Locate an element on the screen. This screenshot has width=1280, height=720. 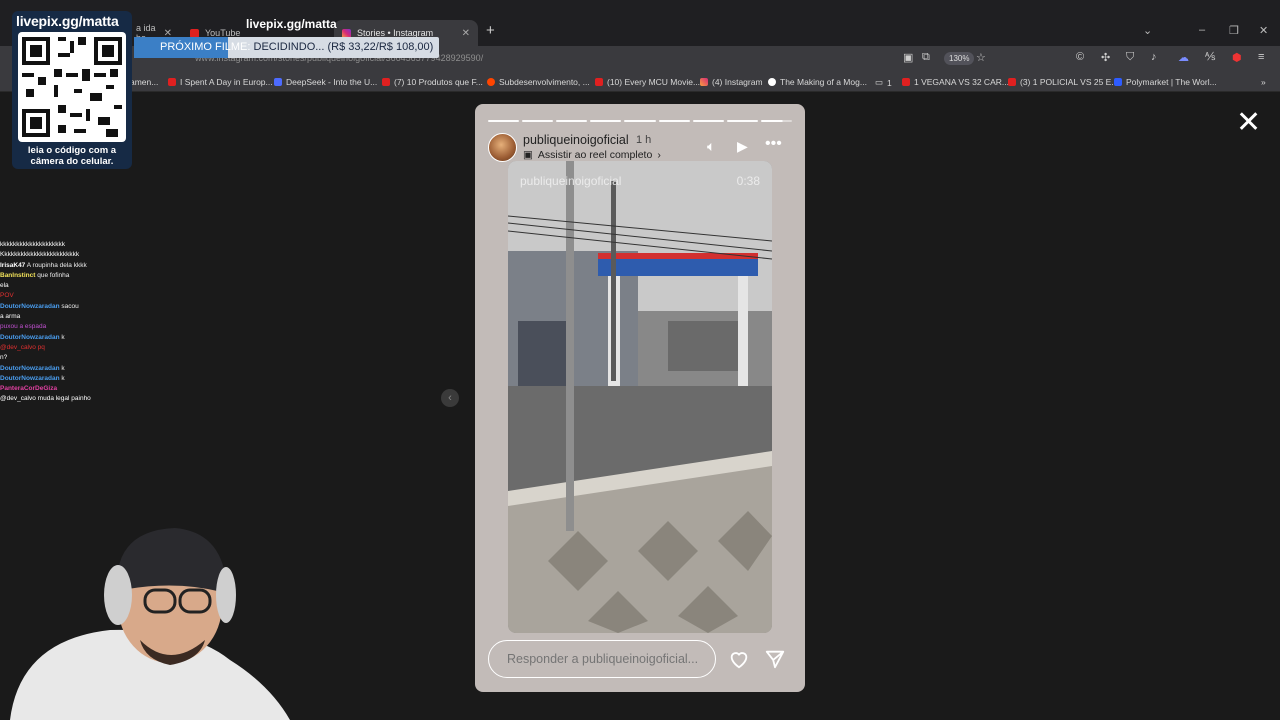
watch-full-reel-link: ▣ Assistir ao reel completo › is located at coordinates (592, 155).